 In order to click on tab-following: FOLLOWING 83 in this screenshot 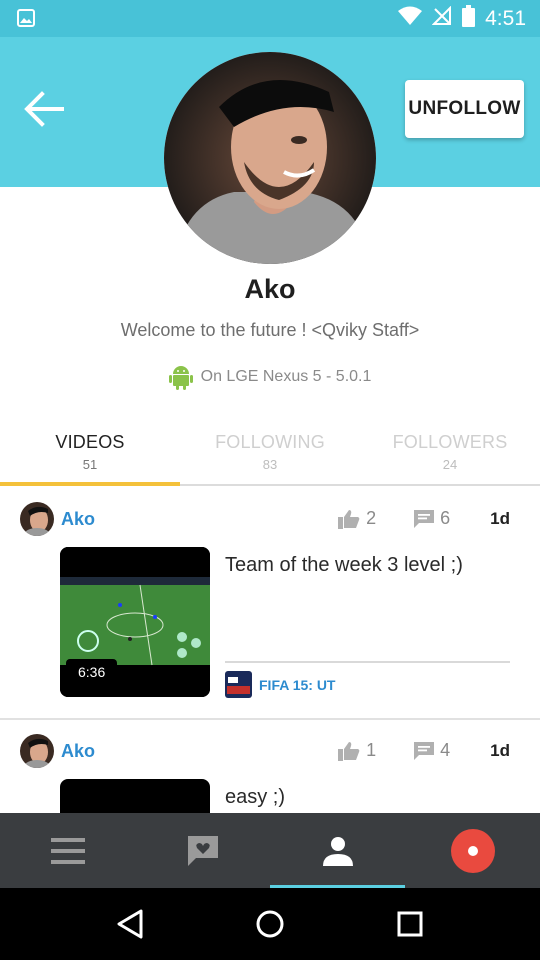, I will do `click(270, 454)`.